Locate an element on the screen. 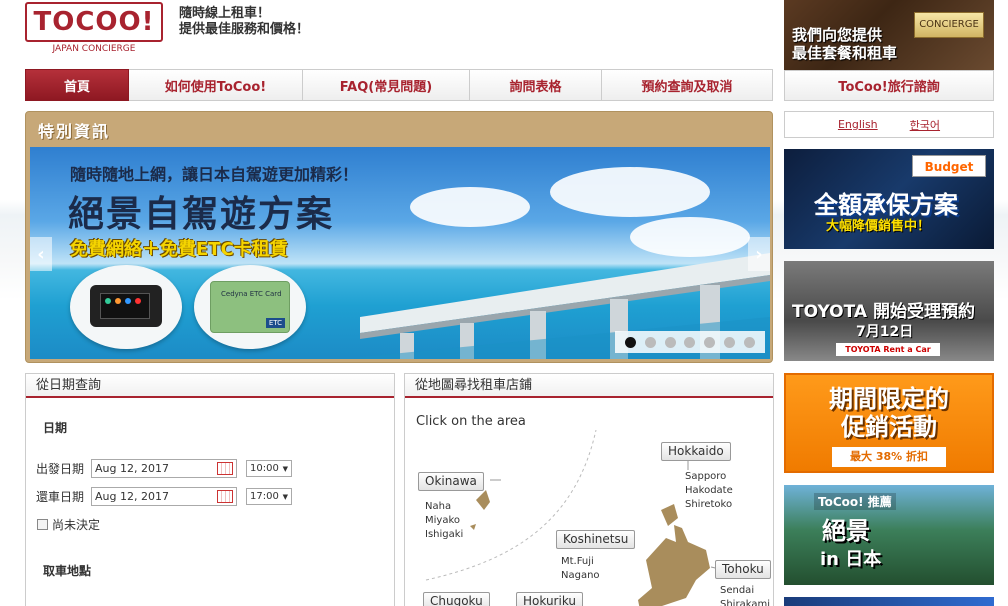 Image resolution: width=1008 pixels, height=606 pixels. depart-time-select: 10:00 is located at coordinates (269, 468).